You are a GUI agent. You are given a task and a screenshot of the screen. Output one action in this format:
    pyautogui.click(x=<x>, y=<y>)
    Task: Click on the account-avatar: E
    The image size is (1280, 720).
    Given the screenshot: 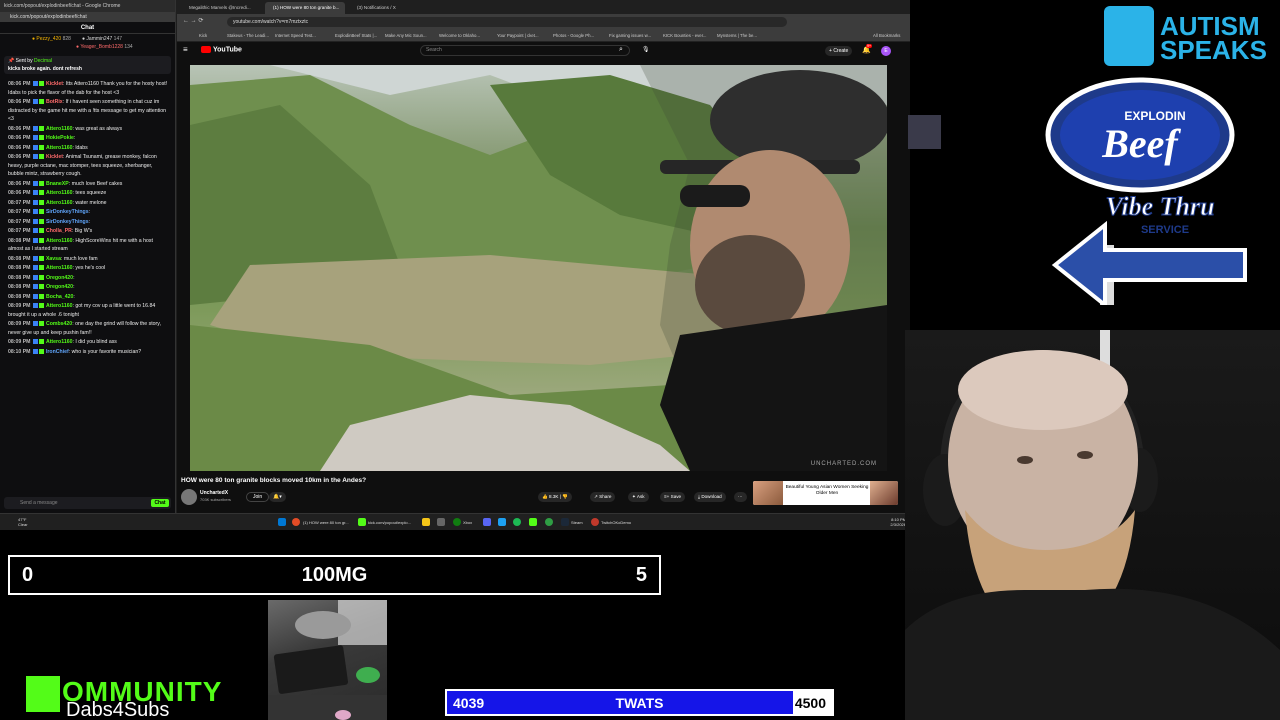 What is the action you would take?
    pyautogui.click(x=886, y=51)
    